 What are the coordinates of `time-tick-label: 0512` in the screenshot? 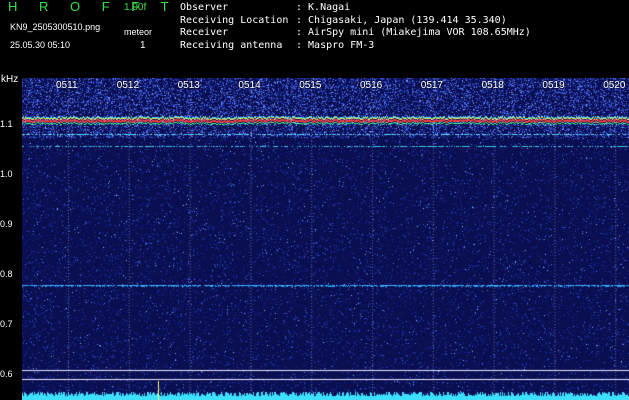 It's located at (128, 85).